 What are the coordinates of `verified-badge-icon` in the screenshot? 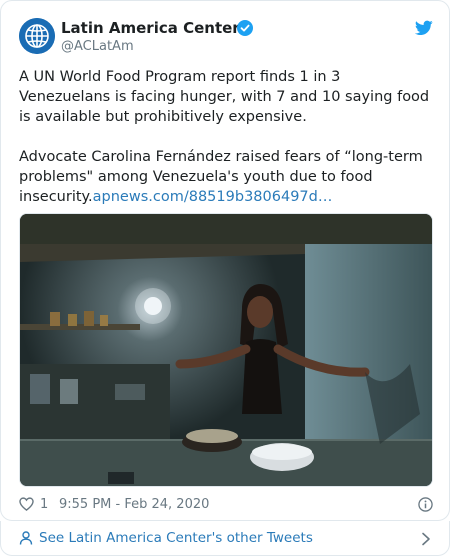 It's located at (245, 28).